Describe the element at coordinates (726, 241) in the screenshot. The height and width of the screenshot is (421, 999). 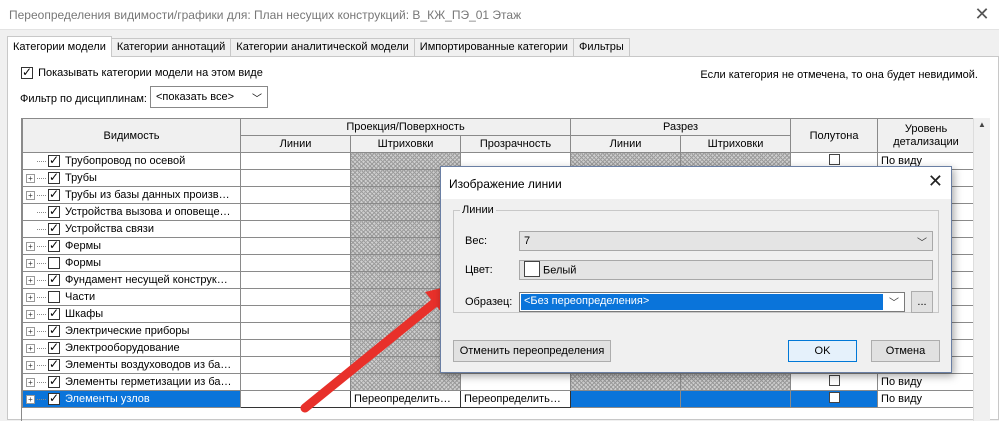
I see `weight-select: 7 ﹀` at that location.